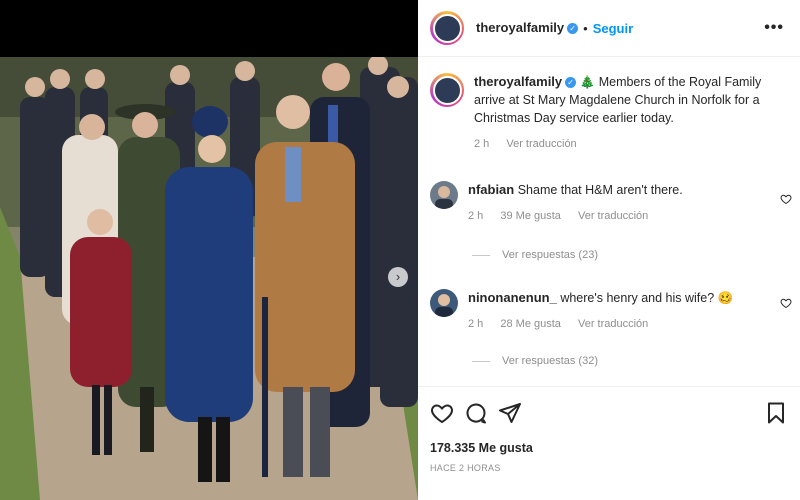  I want to click on profile-avatar, so click(447, 28).